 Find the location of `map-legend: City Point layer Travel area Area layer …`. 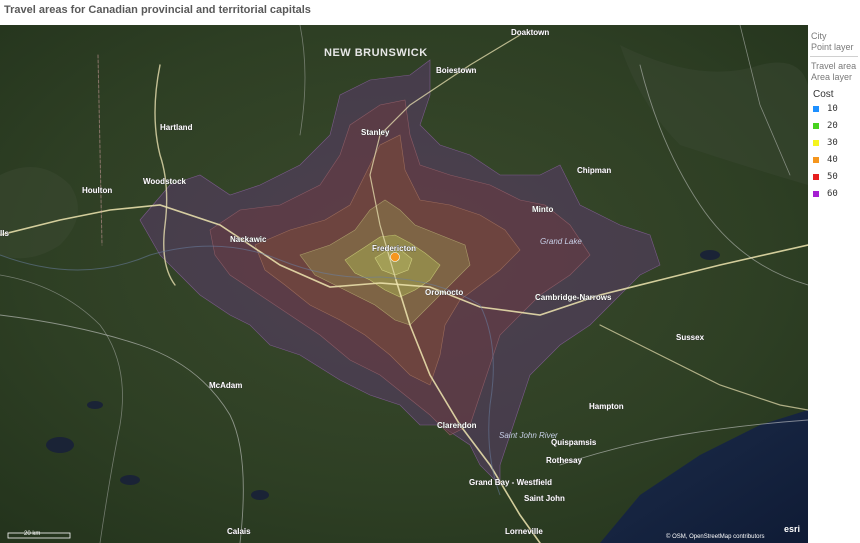

map-legend: City Point layer Travel area Area layer … is located at coordinates (834, 284).